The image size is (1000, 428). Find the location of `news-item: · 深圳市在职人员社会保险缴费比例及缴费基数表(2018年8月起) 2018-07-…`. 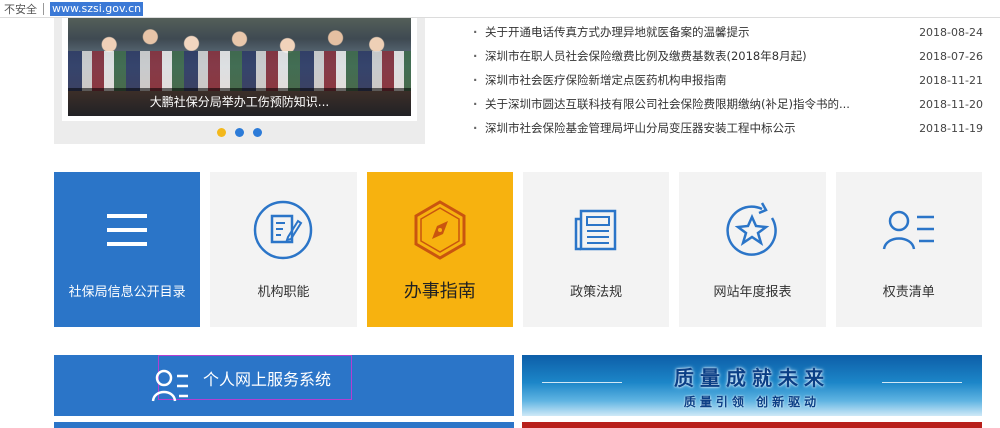

news-item: · 深圳市在职人员社会保险缴费比例及缴费基数表(2018年8月起) 2018-07-… is located at coordinates (728, 56).